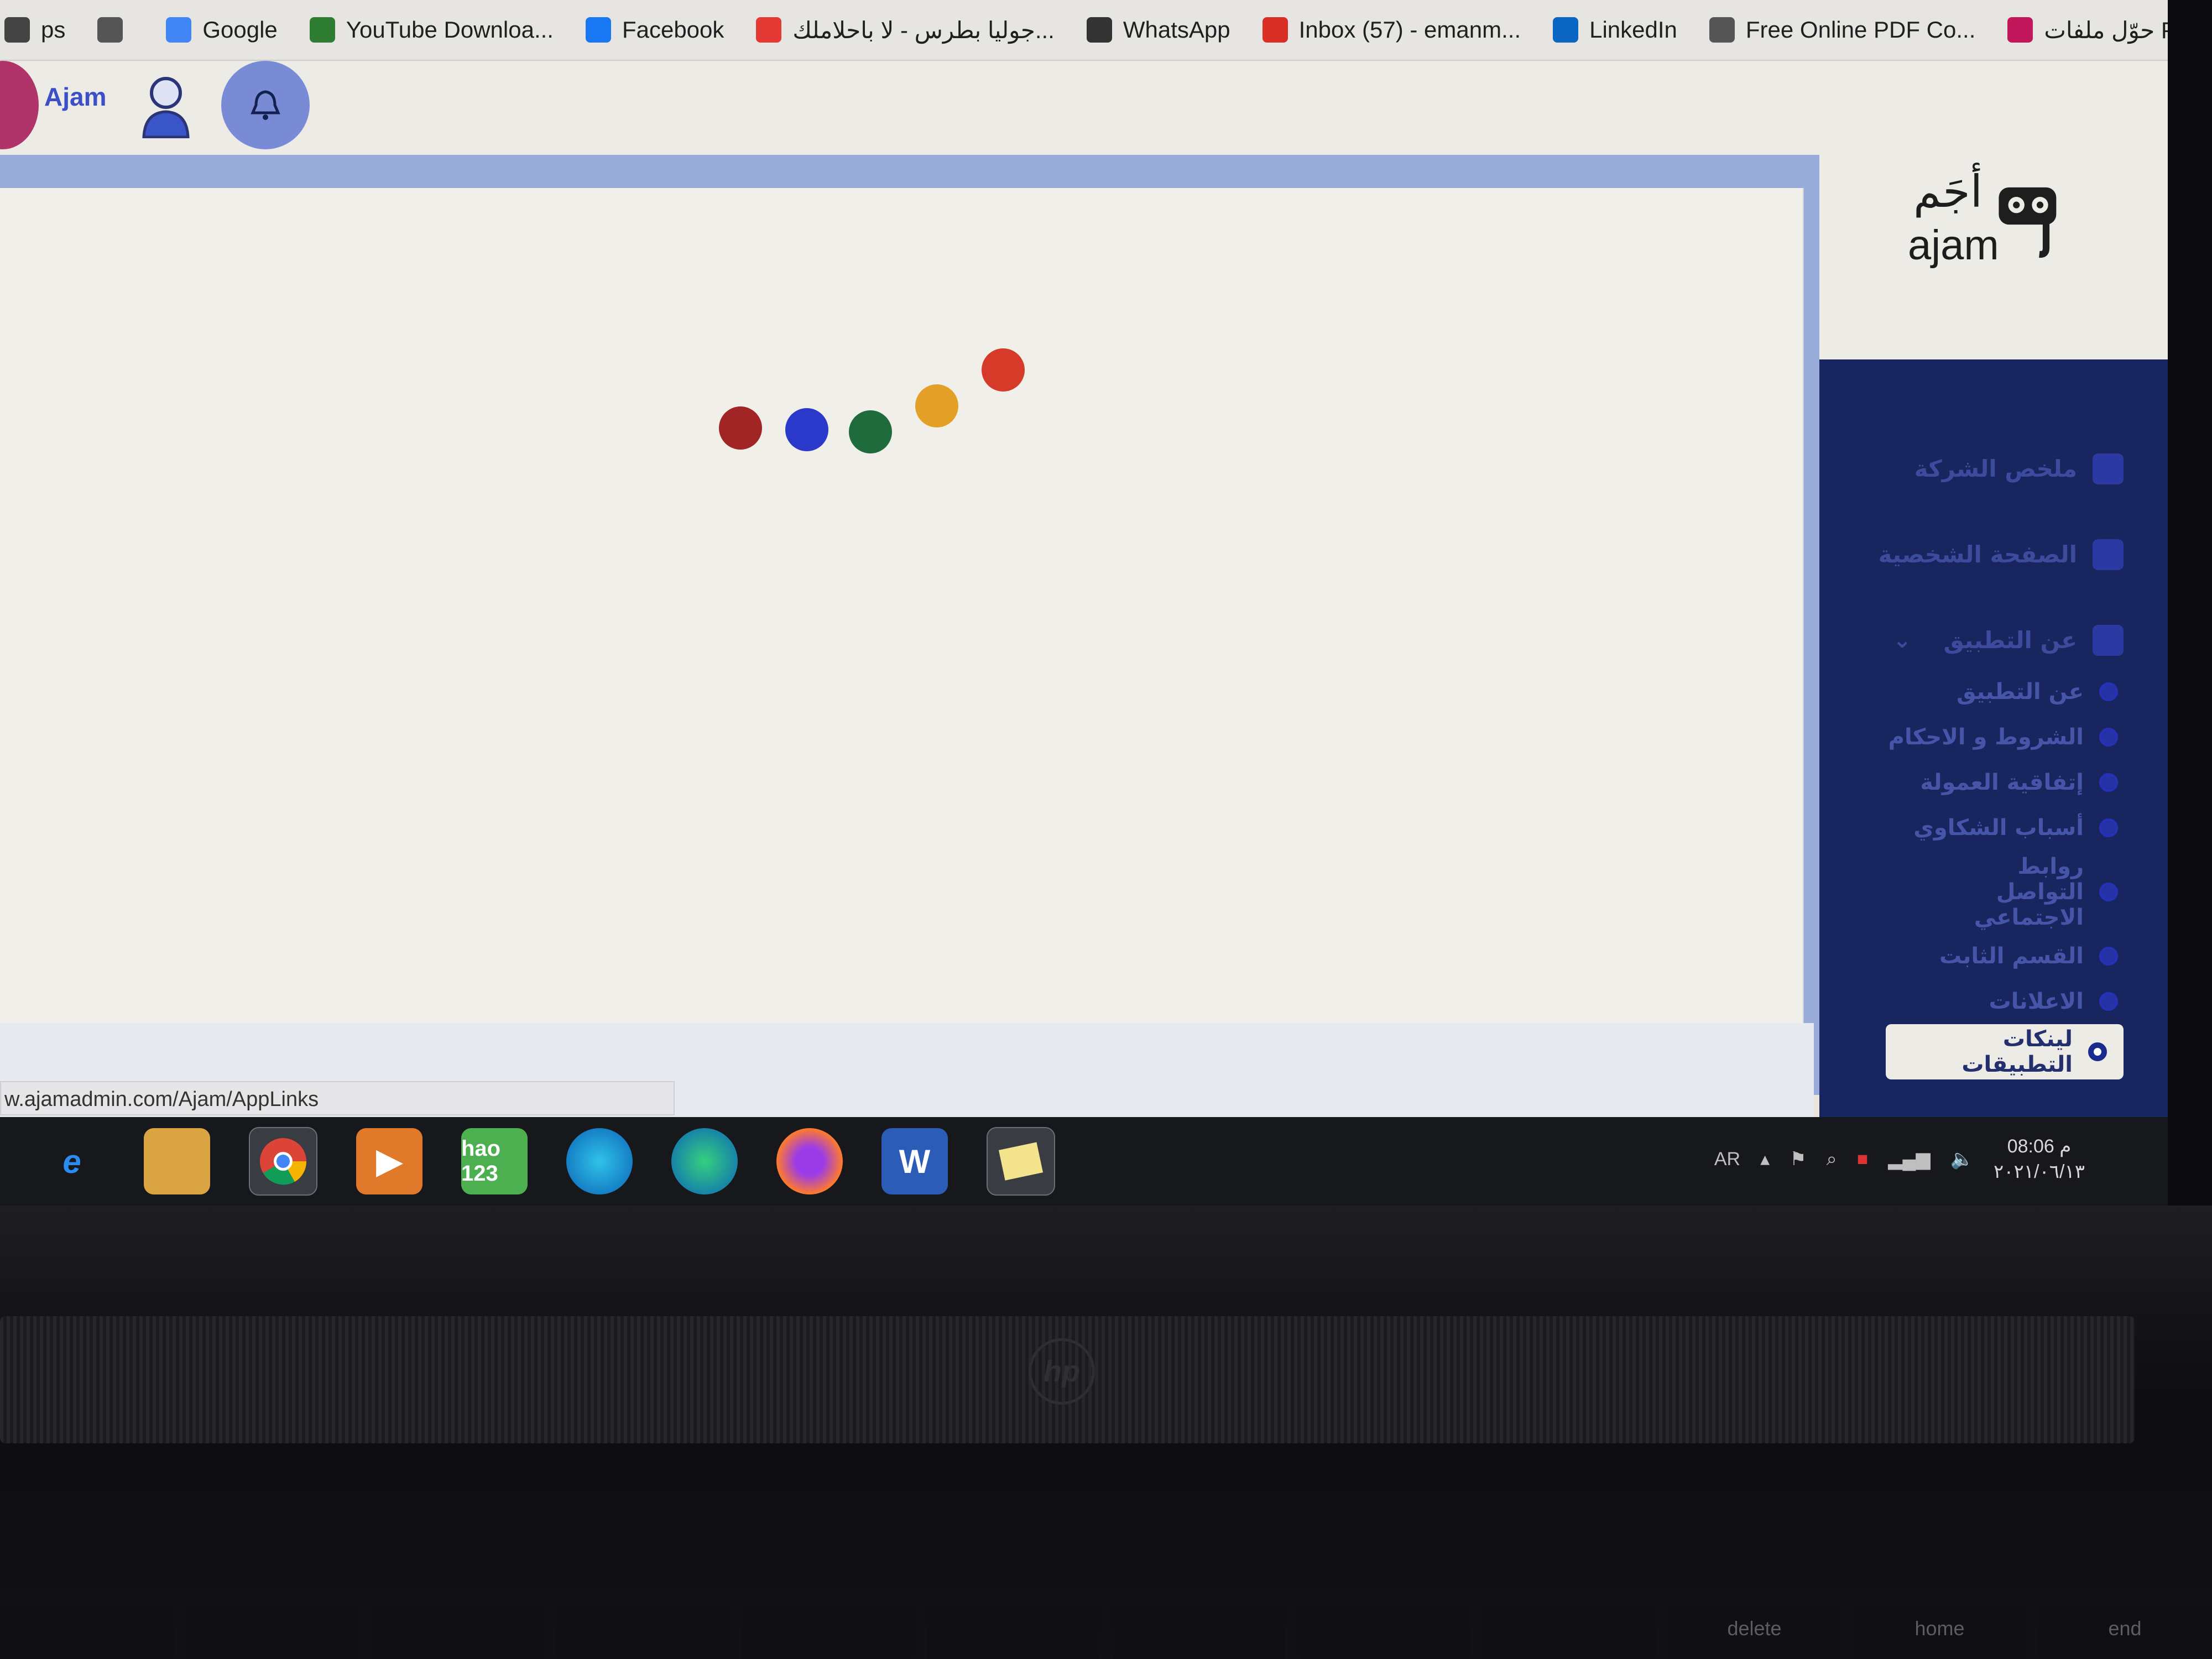  Describe the element at coordinates (54, 30) in the screenshot. I see `bookmark-label: ps` at that location.